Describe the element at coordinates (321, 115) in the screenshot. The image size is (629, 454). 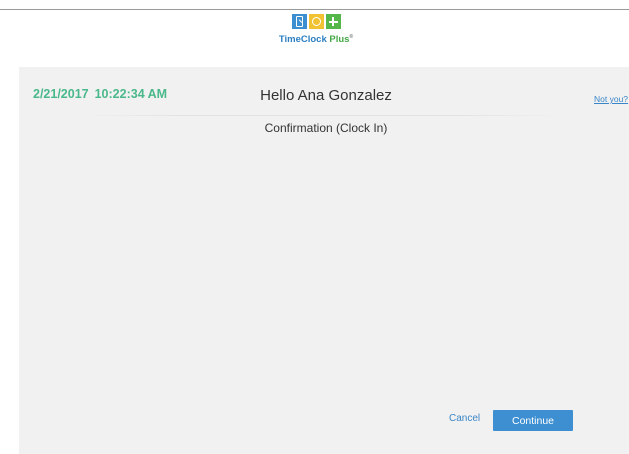
I see `header-divider` at that location.